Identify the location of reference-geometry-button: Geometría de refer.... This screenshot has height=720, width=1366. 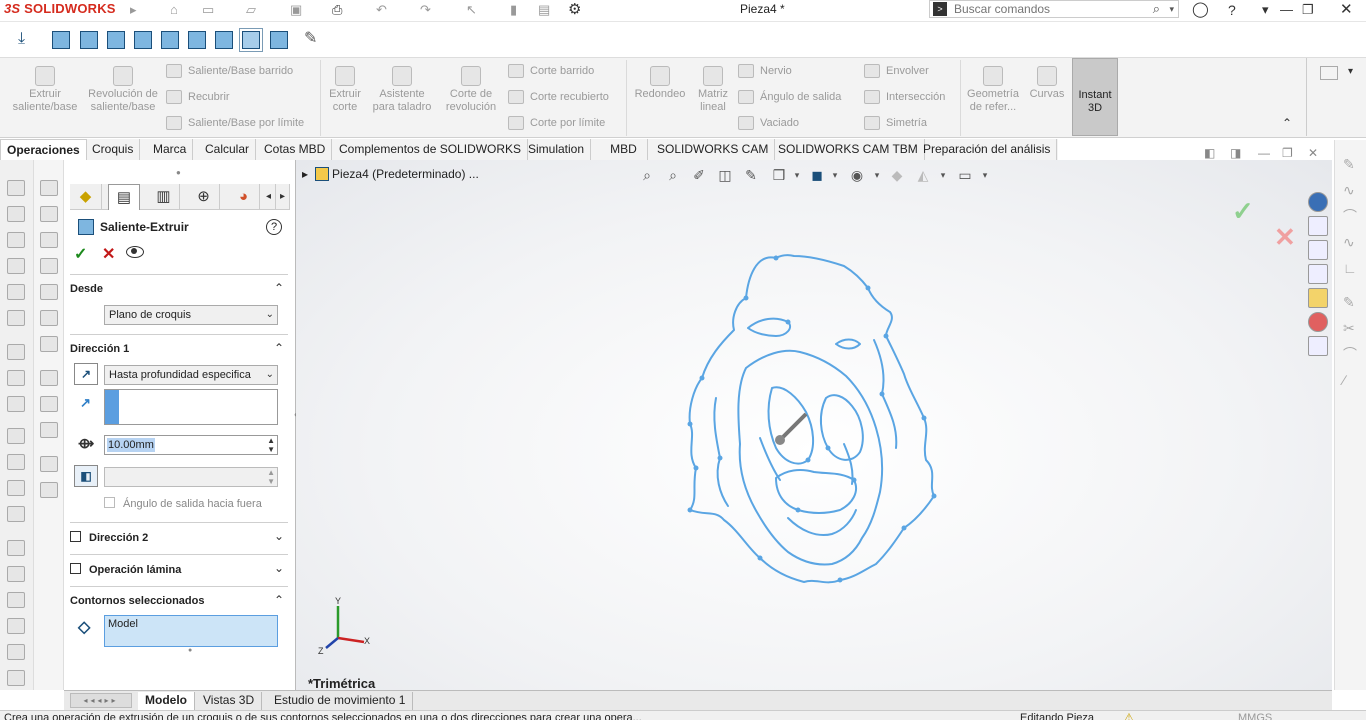
(993, 90).